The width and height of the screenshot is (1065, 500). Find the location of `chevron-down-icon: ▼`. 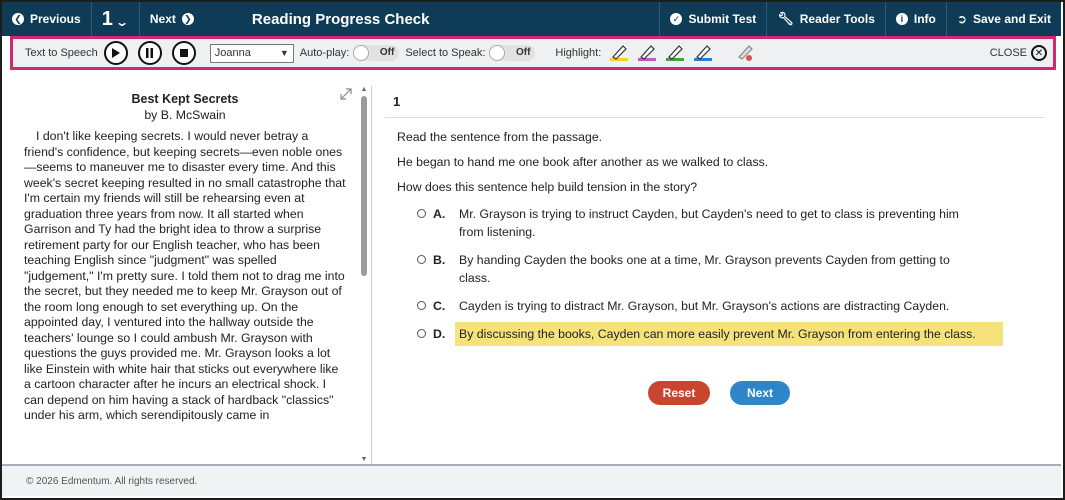

chevron-down-icon: ▼ is located at coordinates (284, 53).